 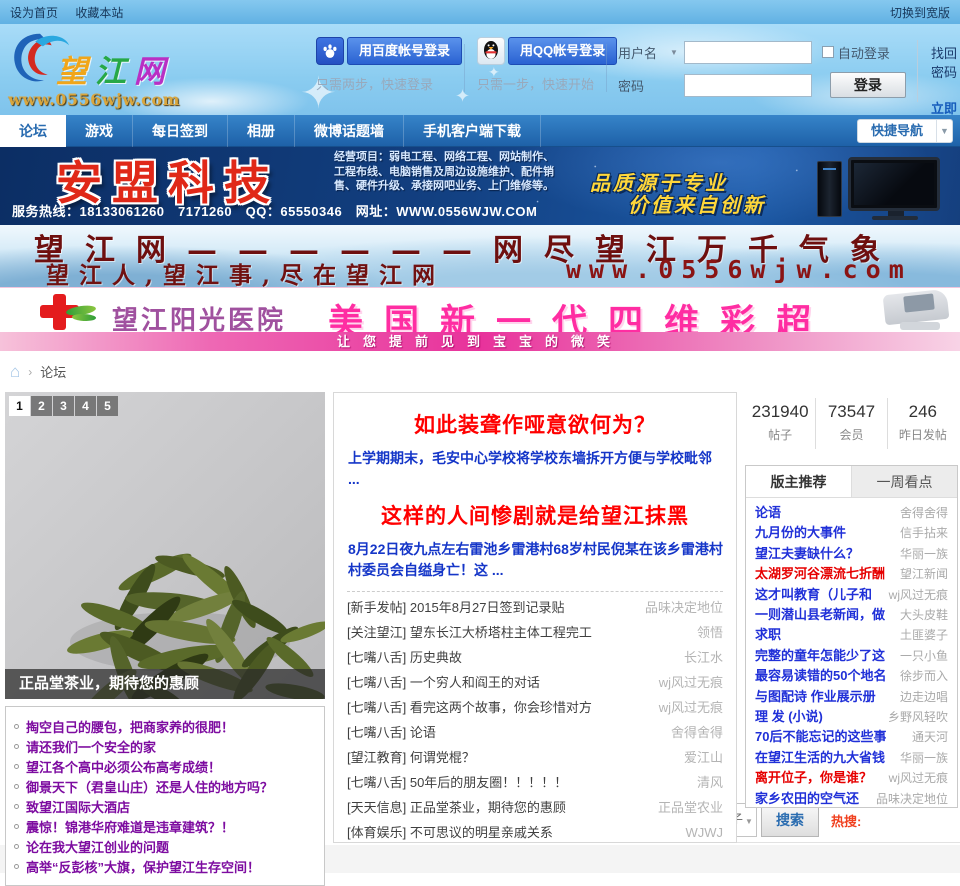 What do you see at coordinates (33, 131) in the screenshot?
I see `nav-tab-0: 论坛` at bounding box center [33, 131].